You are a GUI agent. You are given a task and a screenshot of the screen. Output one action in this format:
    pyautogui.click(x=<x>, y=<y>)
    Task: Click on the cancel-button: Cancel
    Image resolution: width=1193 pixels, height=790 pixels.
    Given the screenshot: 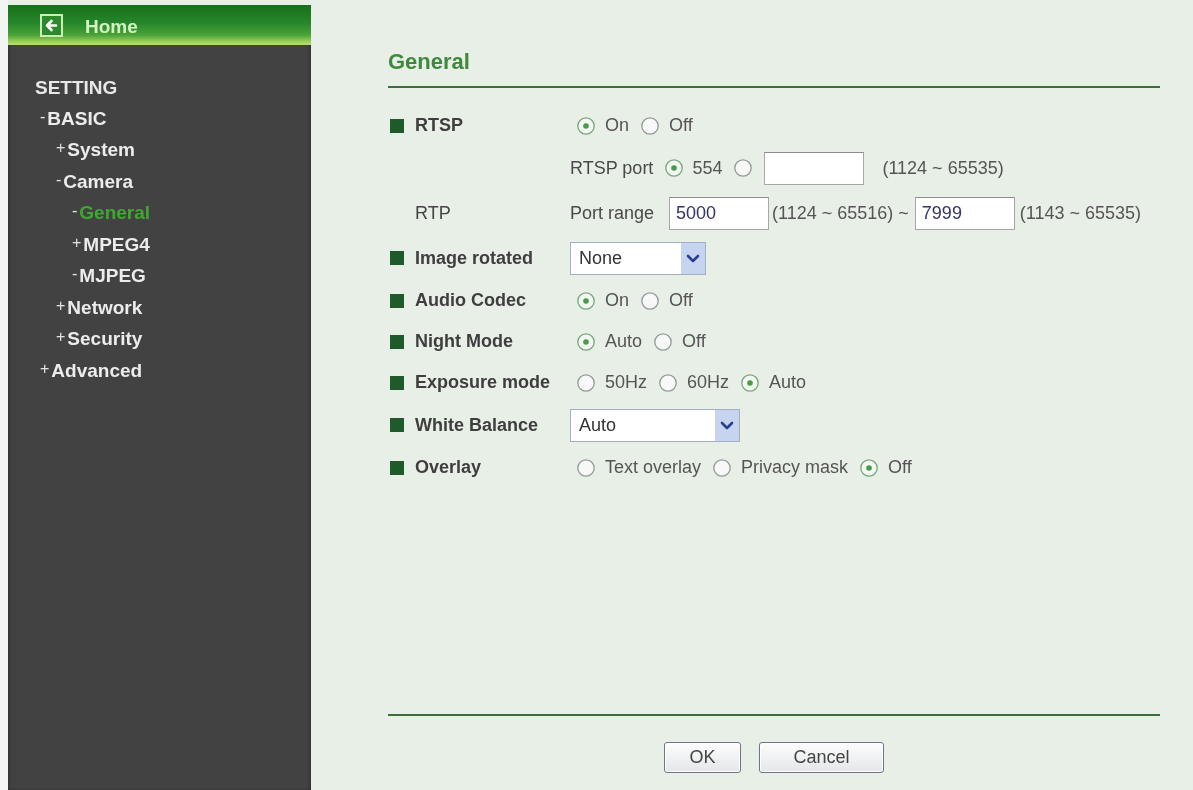 What is the action you would take?
    pyautogui.click(x=821, y=757)
    